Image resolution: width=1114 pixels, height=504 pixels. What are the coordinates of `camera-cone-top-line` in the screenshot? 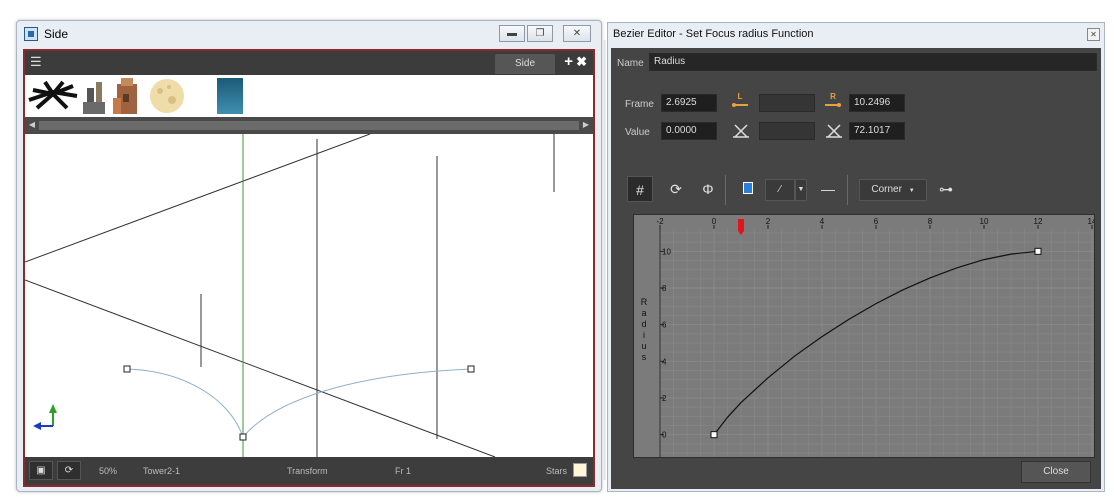 It's located at (198, 198).